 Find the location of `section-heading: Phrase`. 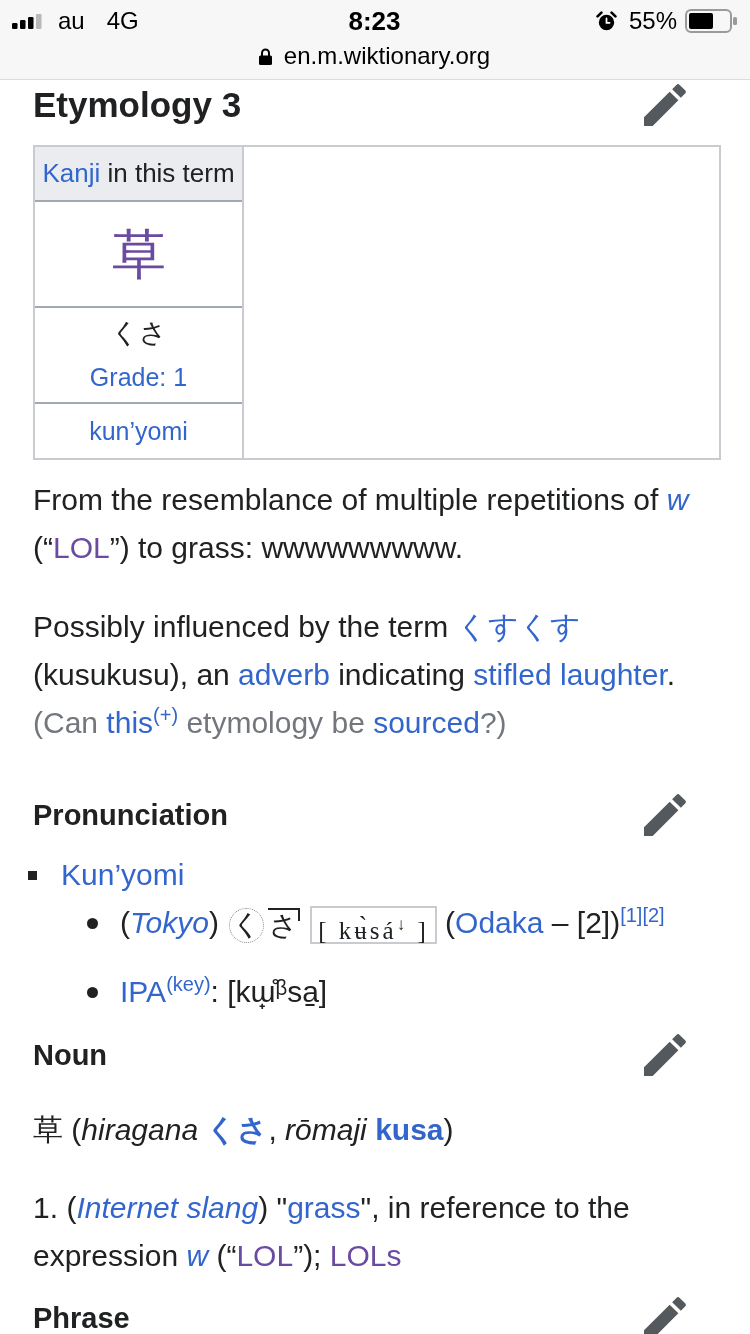

section-heading: Phrase is located at coordinates (81, 1317).